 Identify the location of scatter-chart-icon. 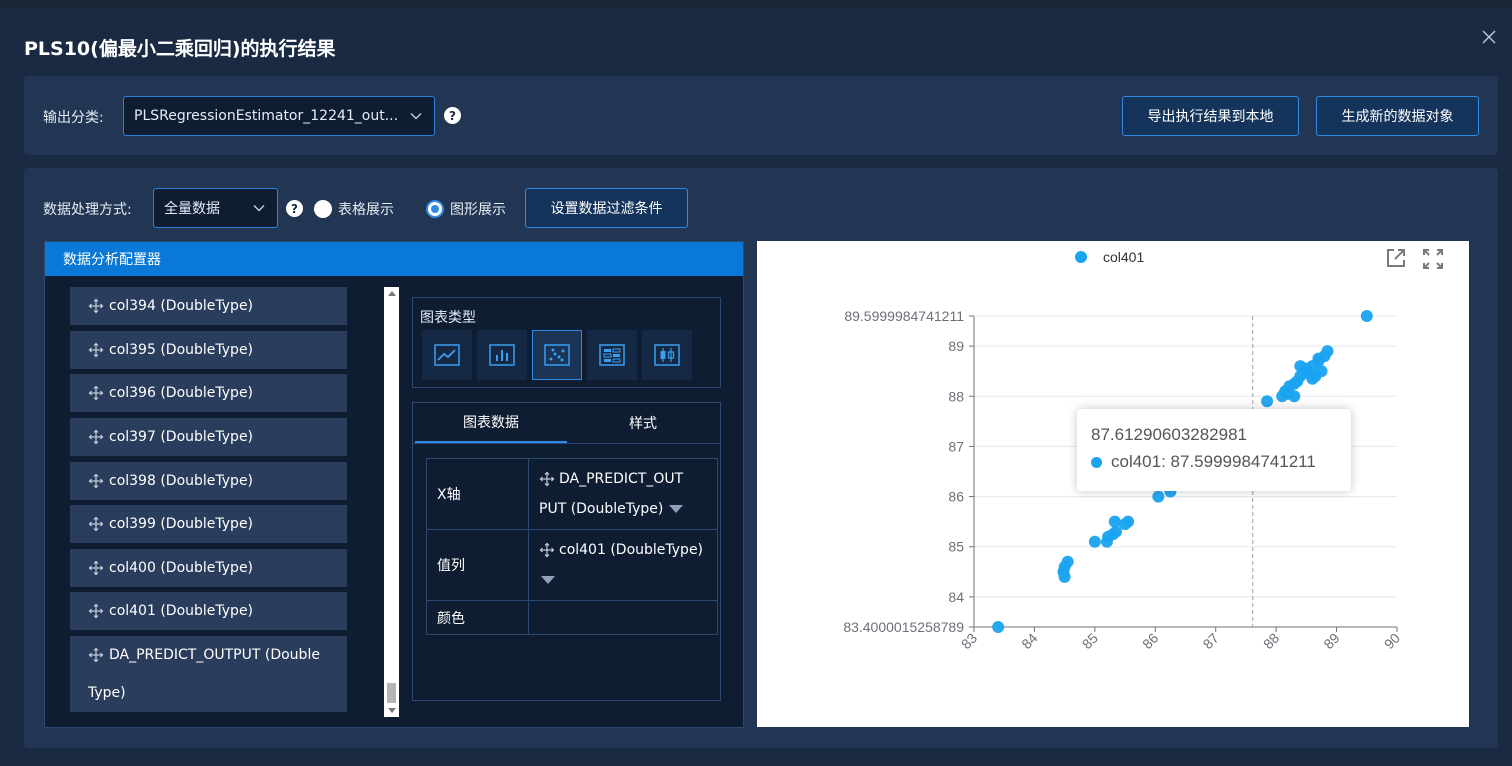
(557, 355).